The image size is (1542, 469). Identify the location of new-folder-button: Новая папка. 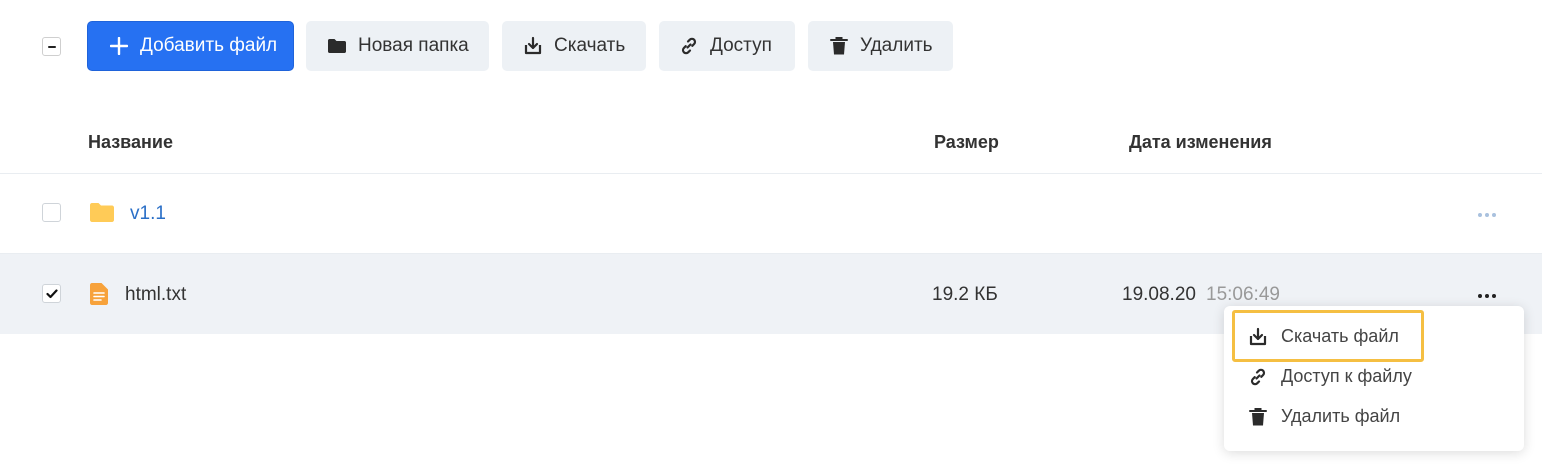
(397, 46).